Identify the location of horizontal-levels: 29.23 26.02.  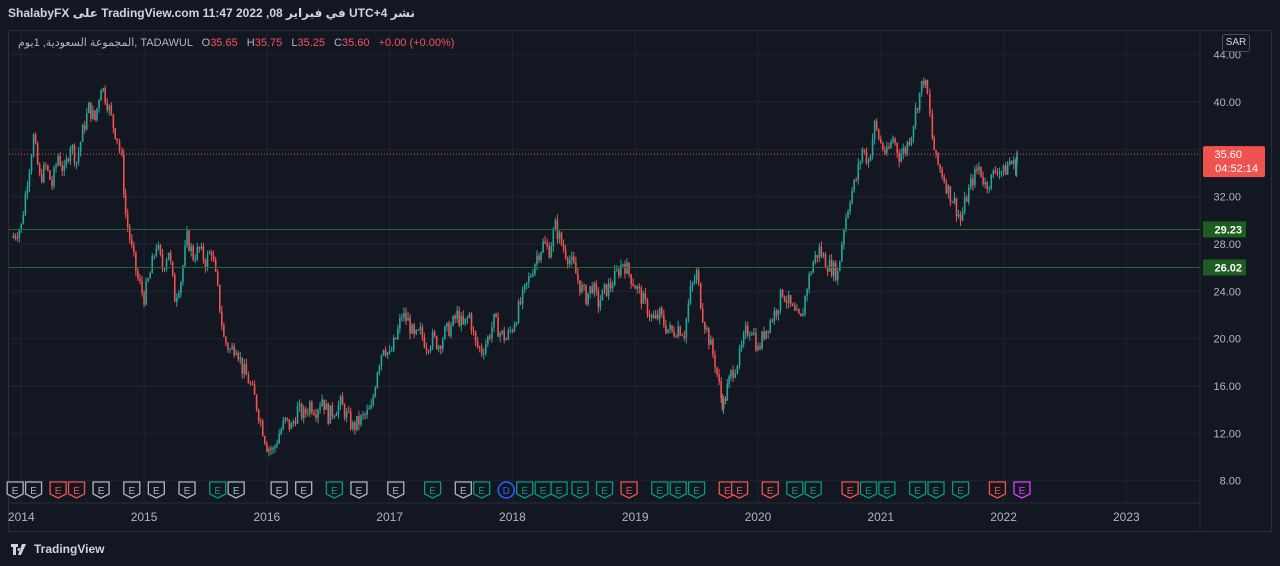
(627, 248).